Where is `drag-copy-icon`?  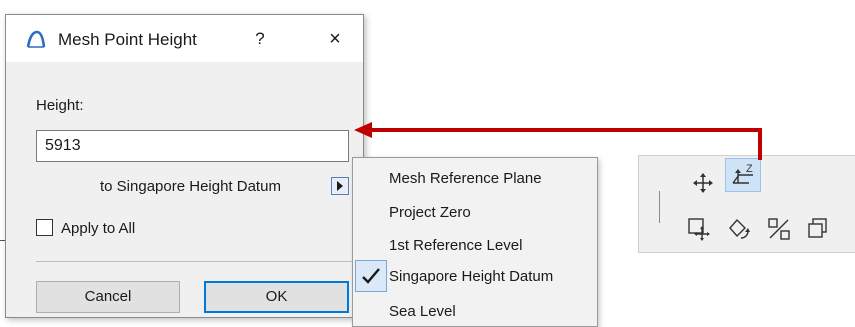 drag-copy-icon is located at coordinates (699, 229).